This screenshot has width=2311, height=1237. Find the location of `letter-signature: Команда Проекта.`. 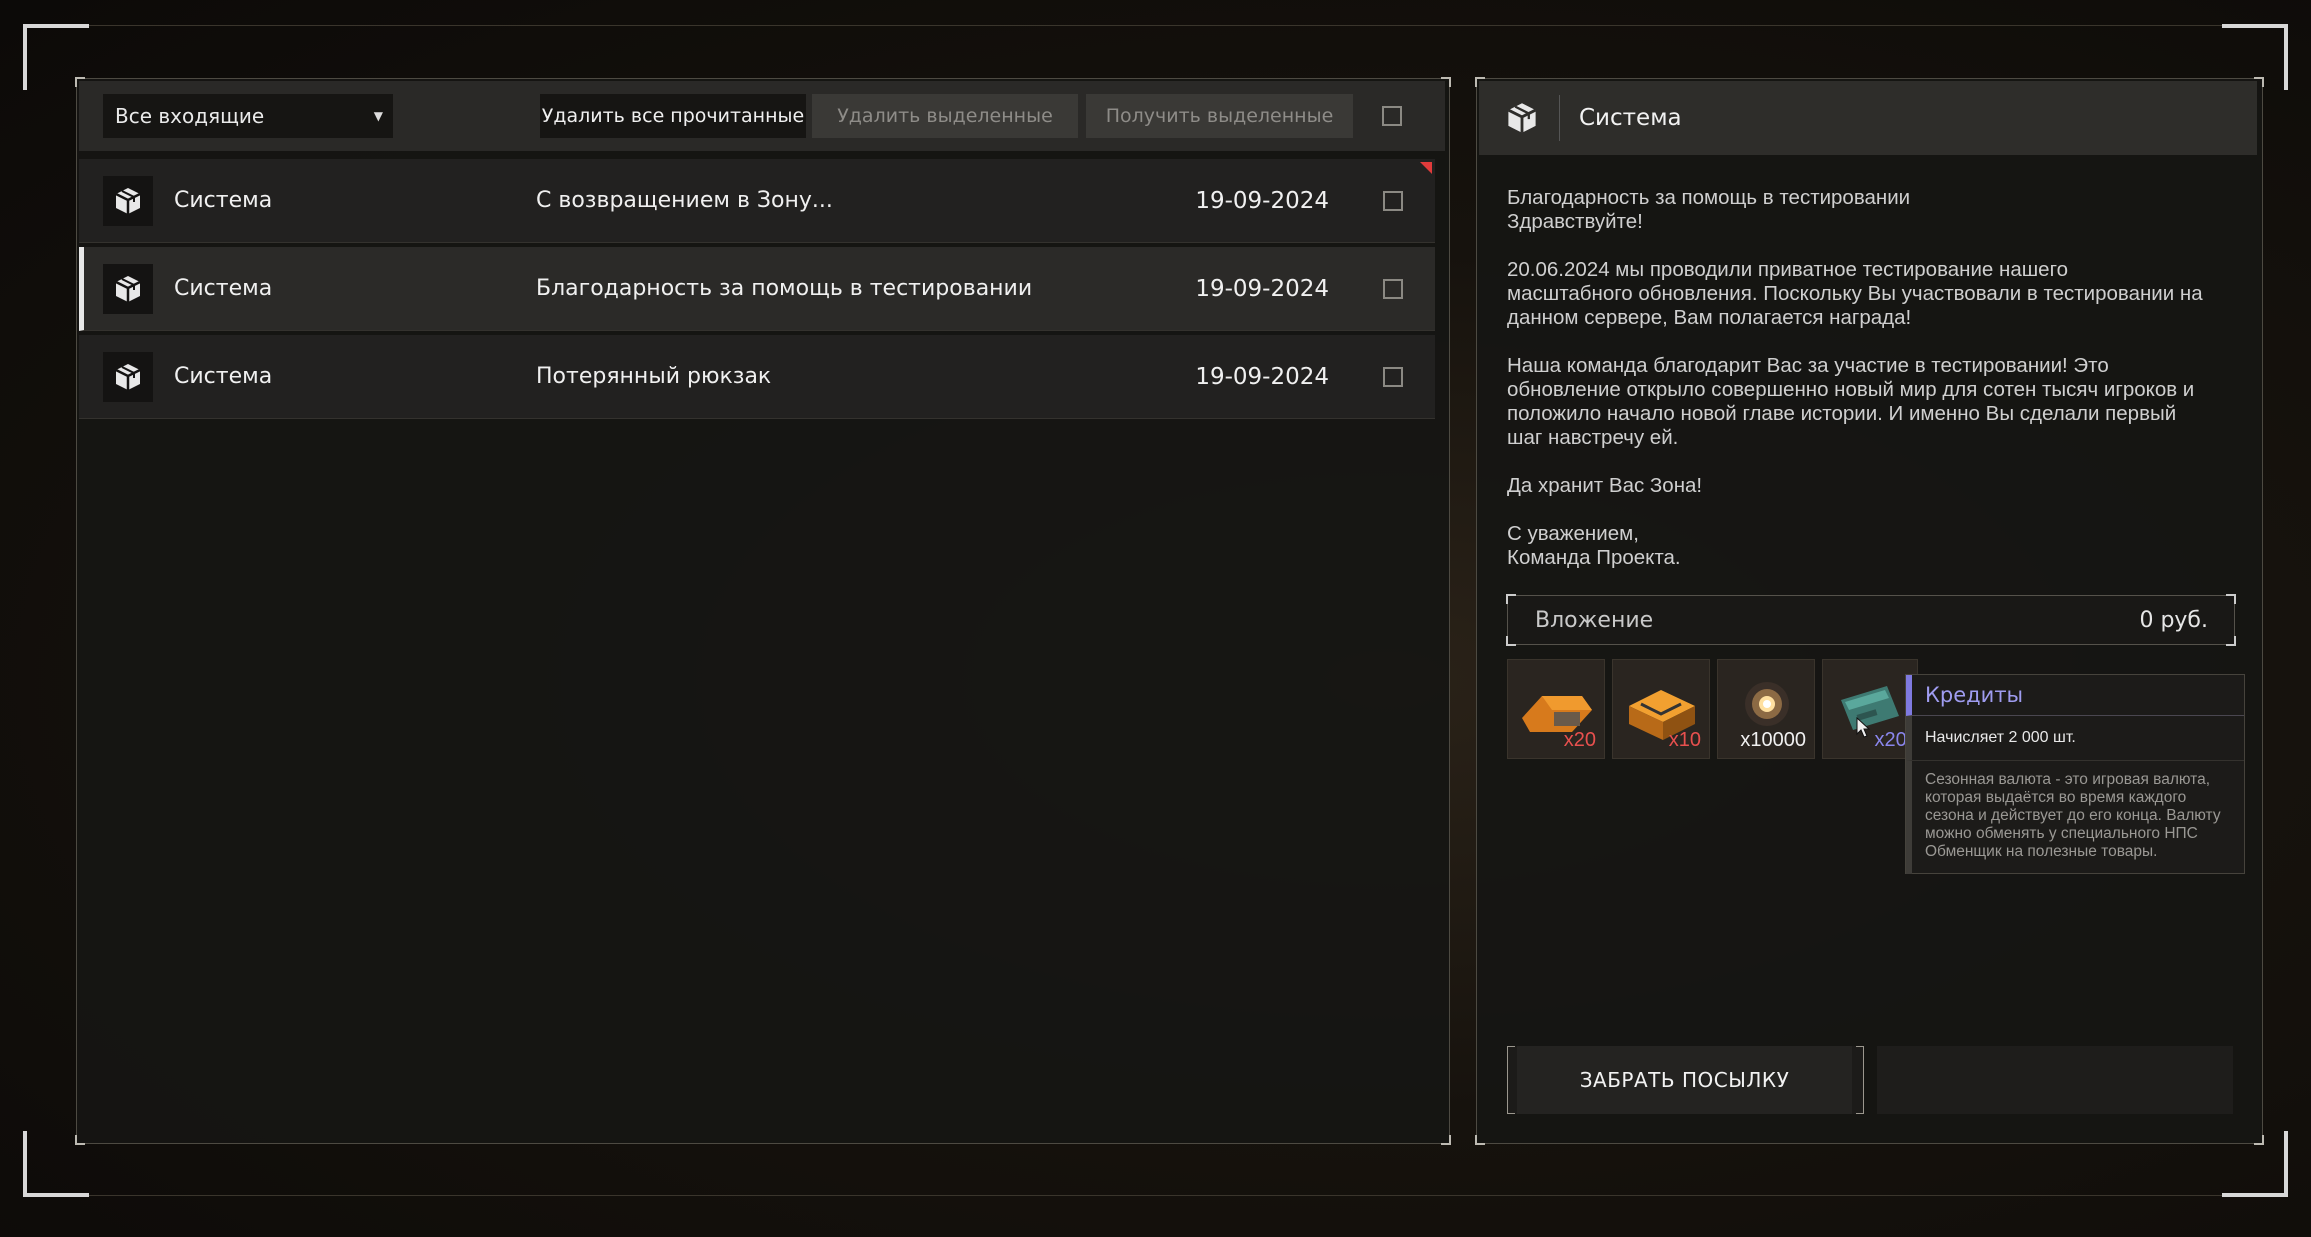

letter-signature: Команда Проекта. is located at coordinates (1594, 557).